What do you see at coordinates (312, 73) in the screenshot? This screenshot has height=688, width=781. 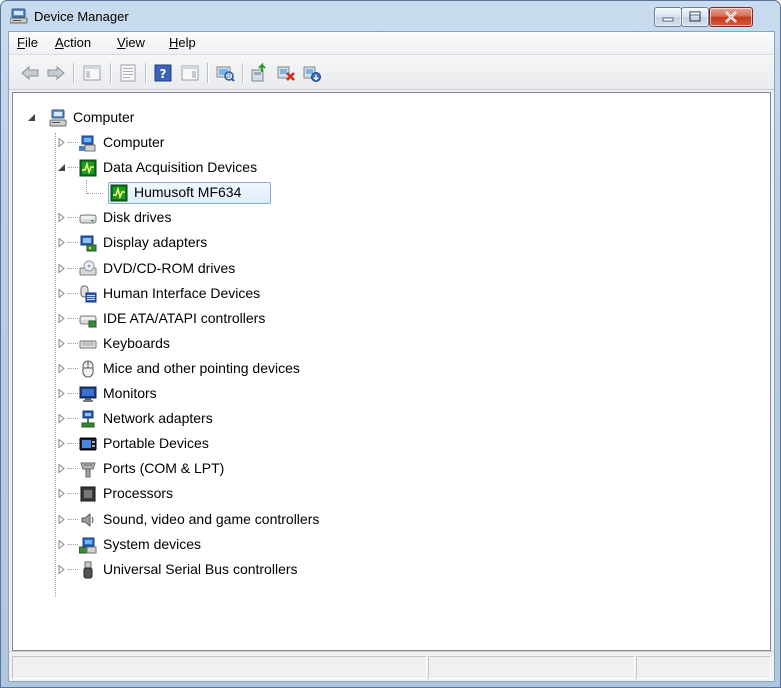 I see `disable-icon` at bounding box center [312, 73].